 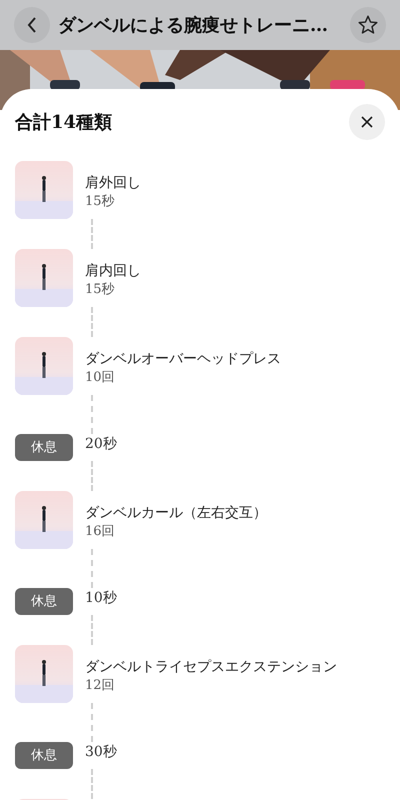 I want to click on close-button, so click(x=367, y=122).